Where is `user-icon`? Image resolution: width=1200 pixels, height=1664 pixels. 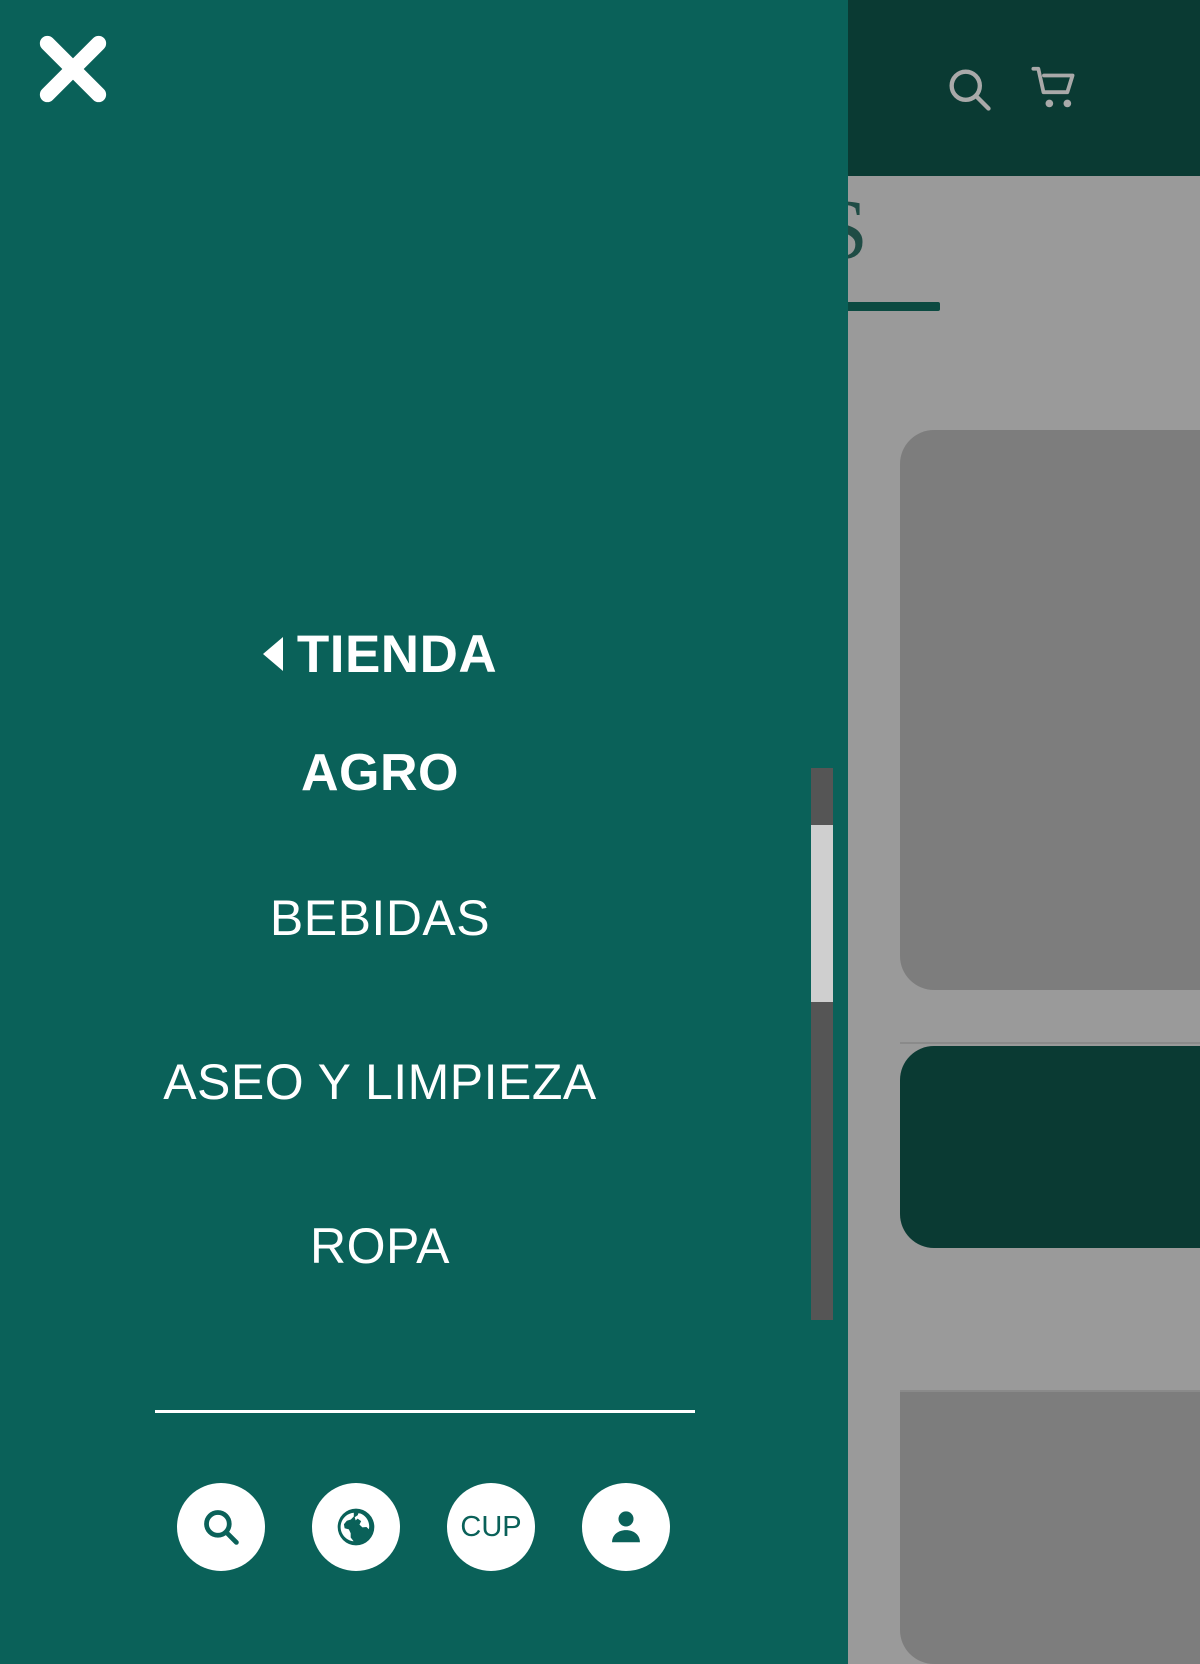
user-icon is located at coordinates (626, 1527).